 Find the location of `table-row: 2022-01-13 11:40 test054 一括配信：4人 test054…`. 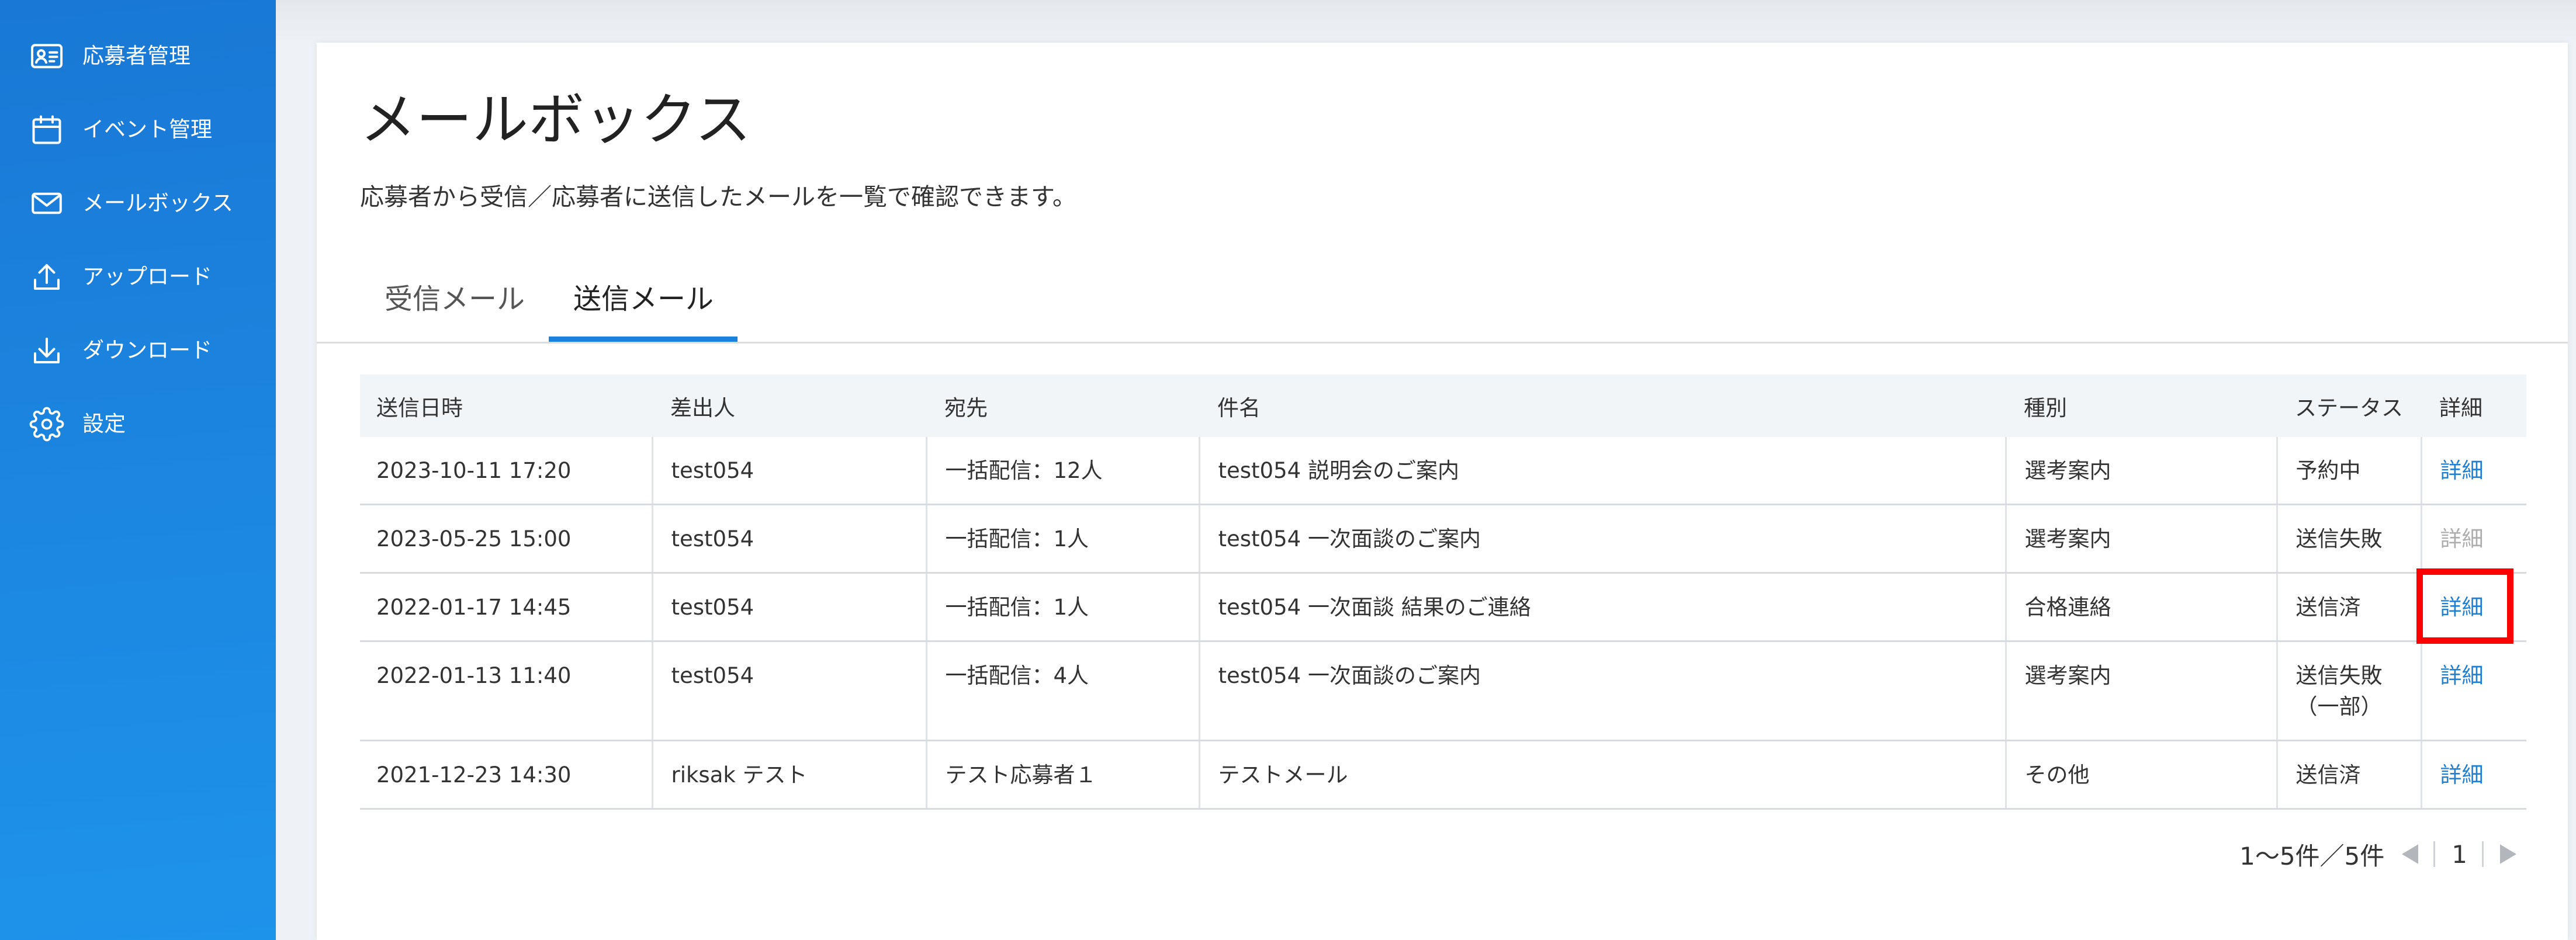

table-row: 2022-01-13 11:40 test054 一括配信：4人 test054… is located at coordinates (1443, 691).